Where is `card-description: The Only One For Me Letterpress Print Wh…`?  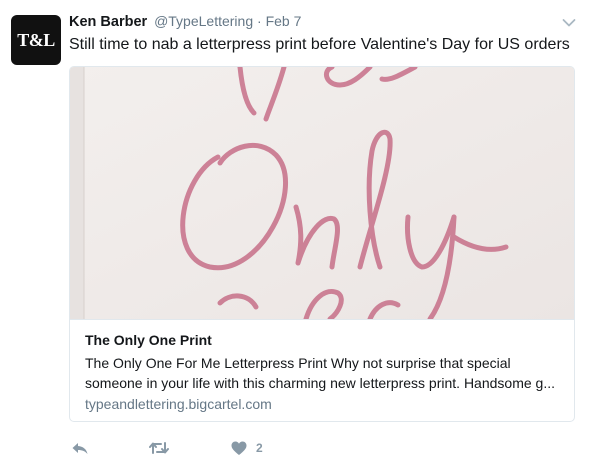 card-description: The Only One For Me Letterpress Print Wh… is located at coordinates (320, 373).